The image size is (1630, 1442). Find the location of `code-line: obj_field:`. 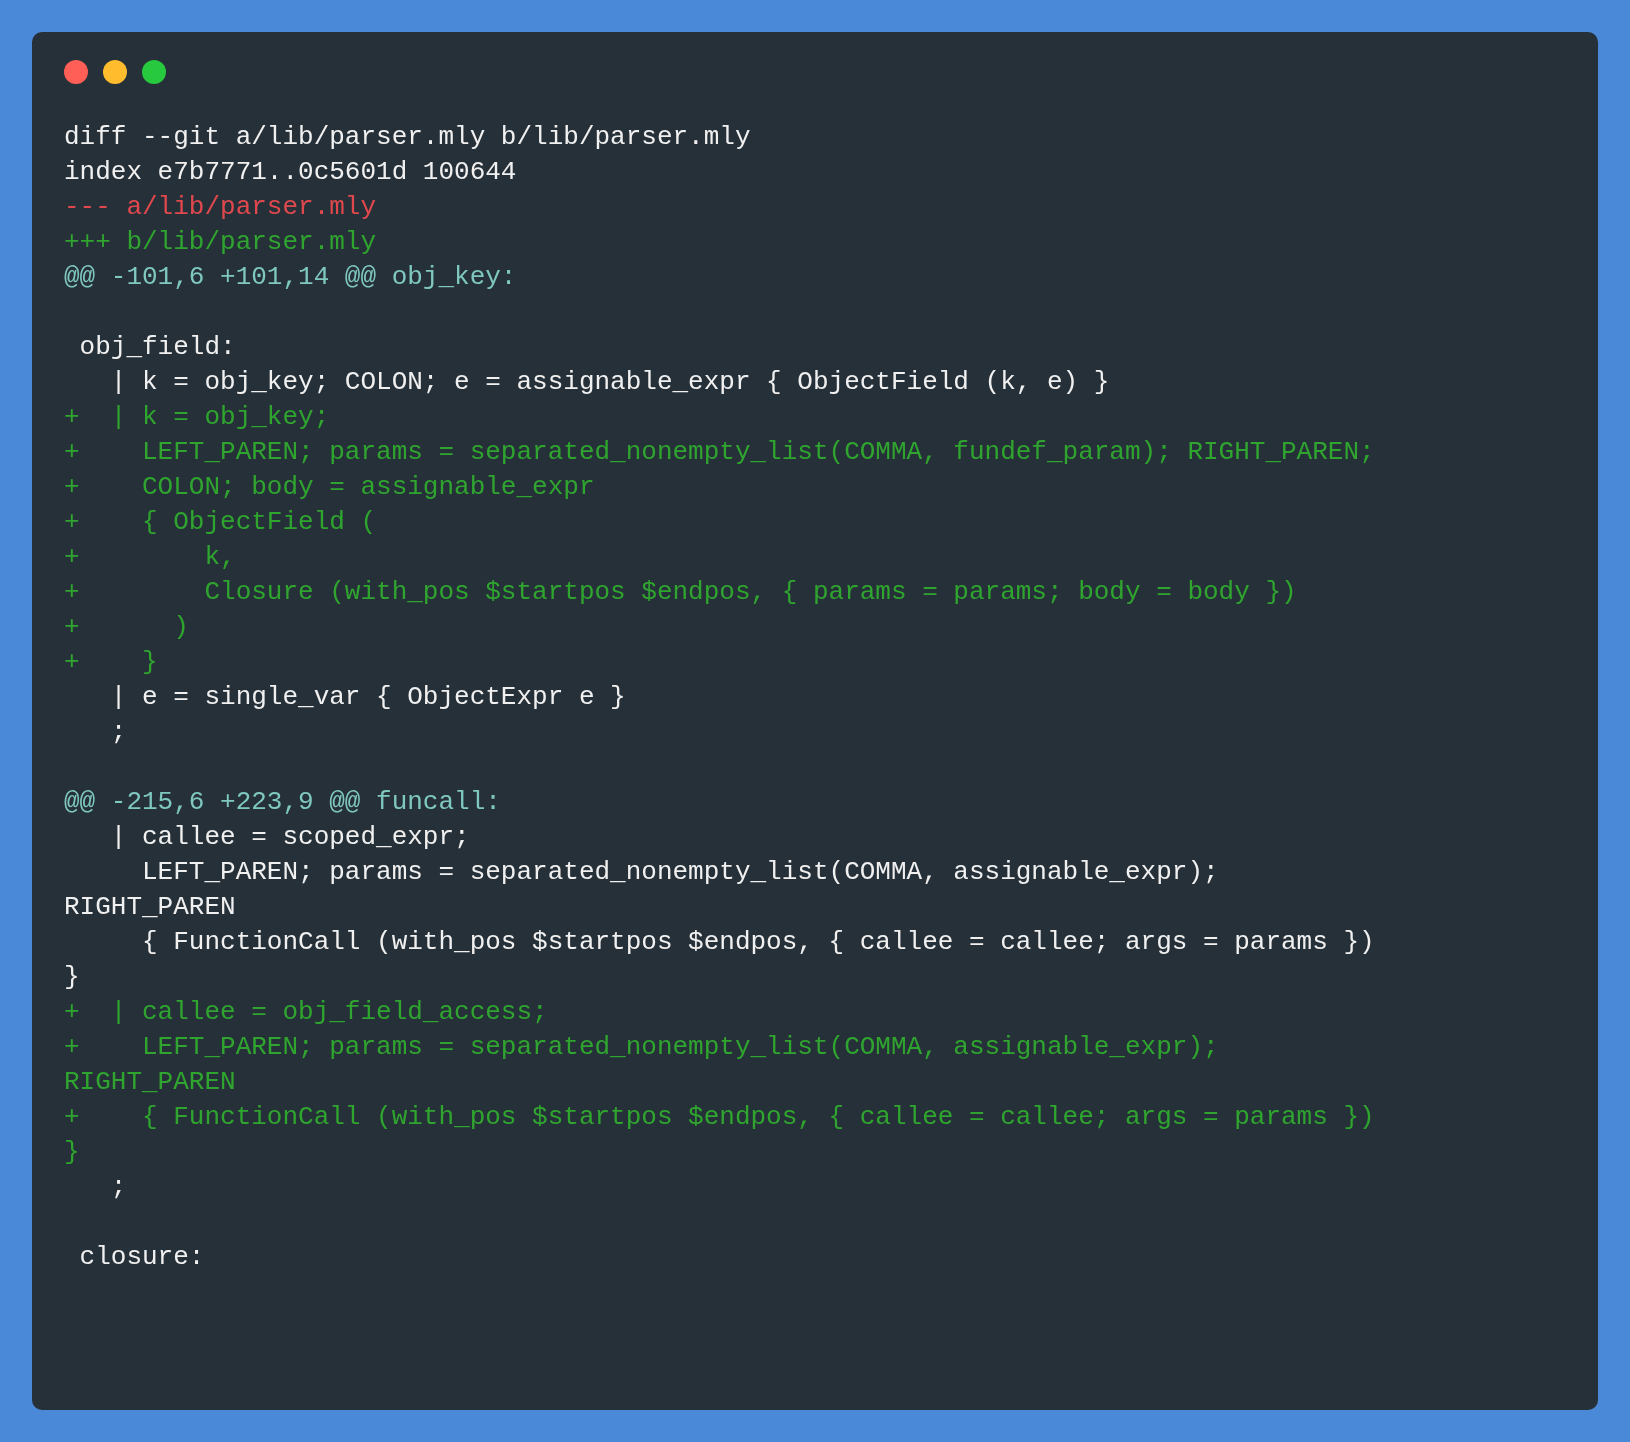

code-line: obj_field: is located at coordinates (157, 347).